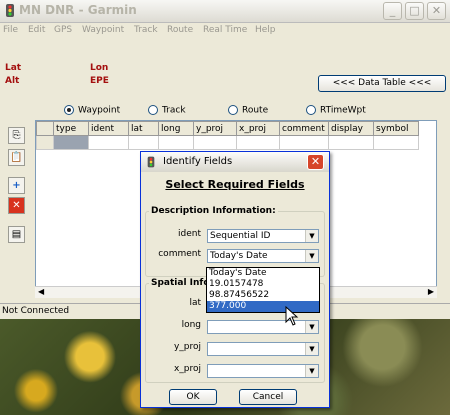 This screenshot has height=415, width=450. What do you see at coordinates (304, 128) in the screenshot?
I see `column-header: comment` at bounding box center [304, 128].